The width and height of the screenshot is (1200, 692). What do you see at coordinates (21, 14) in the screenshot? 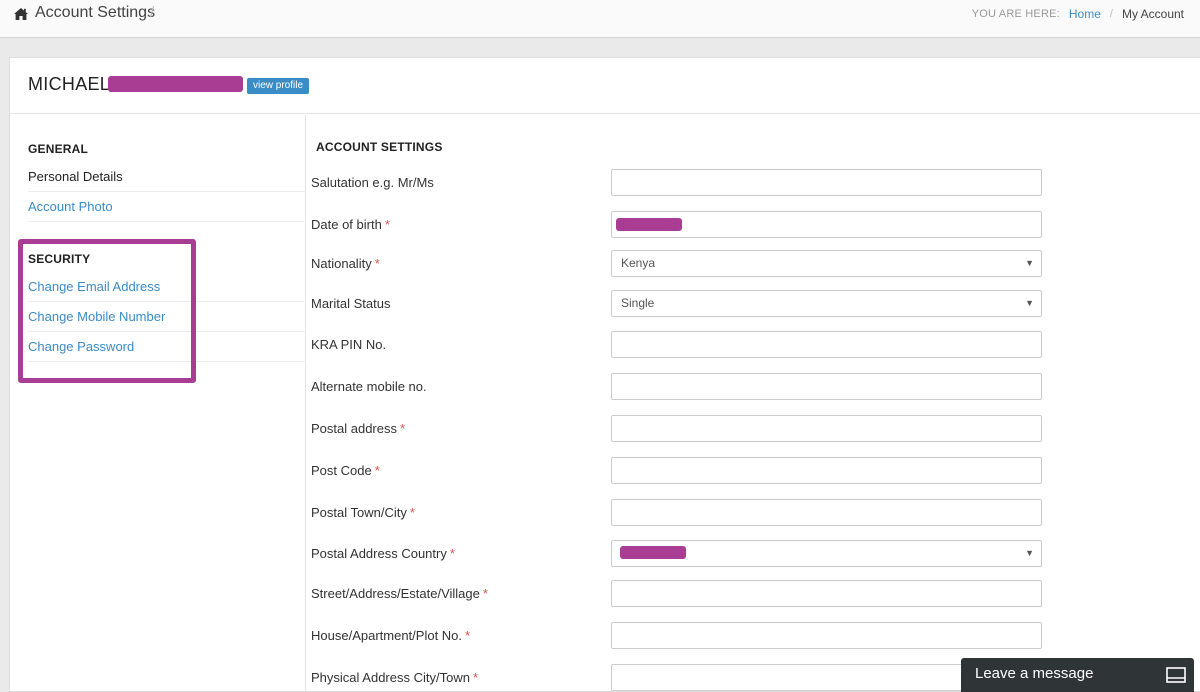
I see `home-icon` at bounding box center [21, 14].